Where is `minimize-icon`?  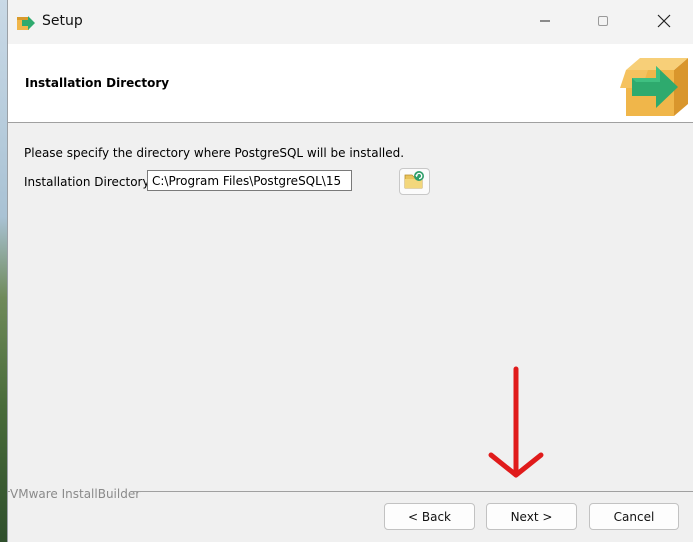 minimize-icon is located at coordinates (545, 22).